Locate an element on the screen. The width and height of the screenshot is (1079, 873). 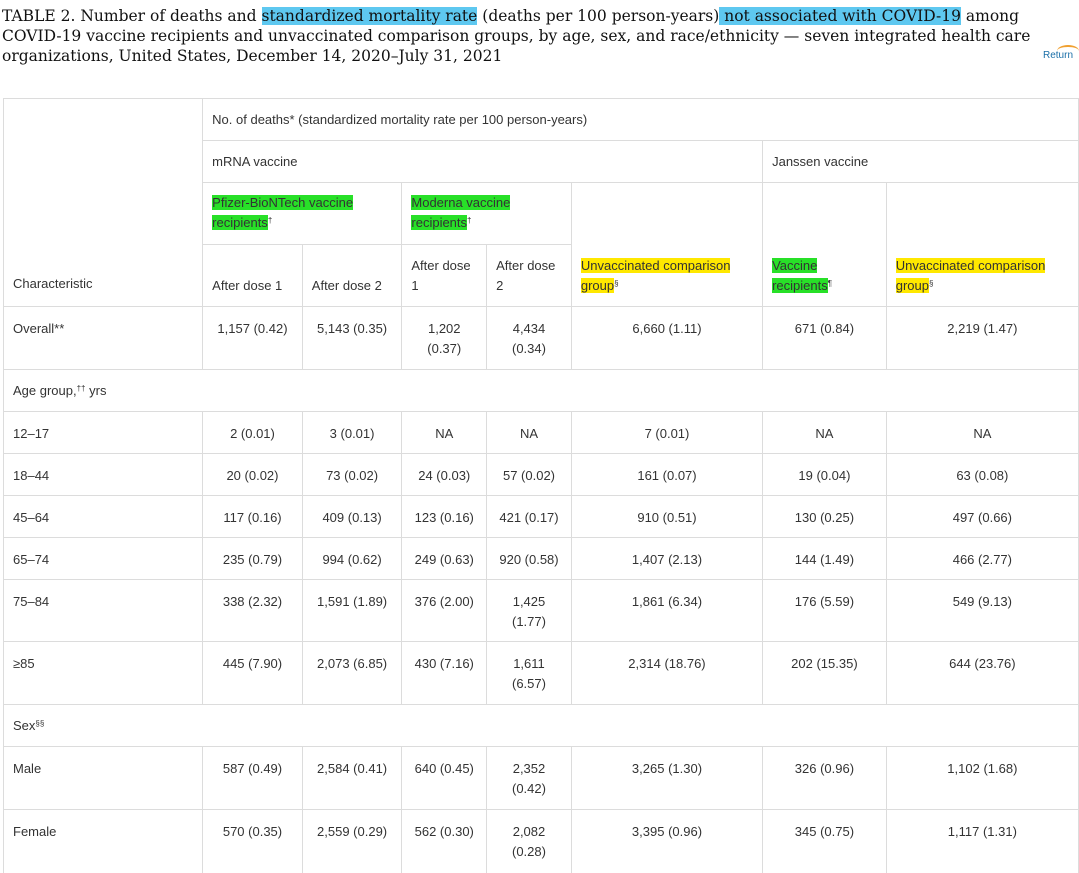
table-cell: 640 (0.45) is located at coordinates (444, 778).